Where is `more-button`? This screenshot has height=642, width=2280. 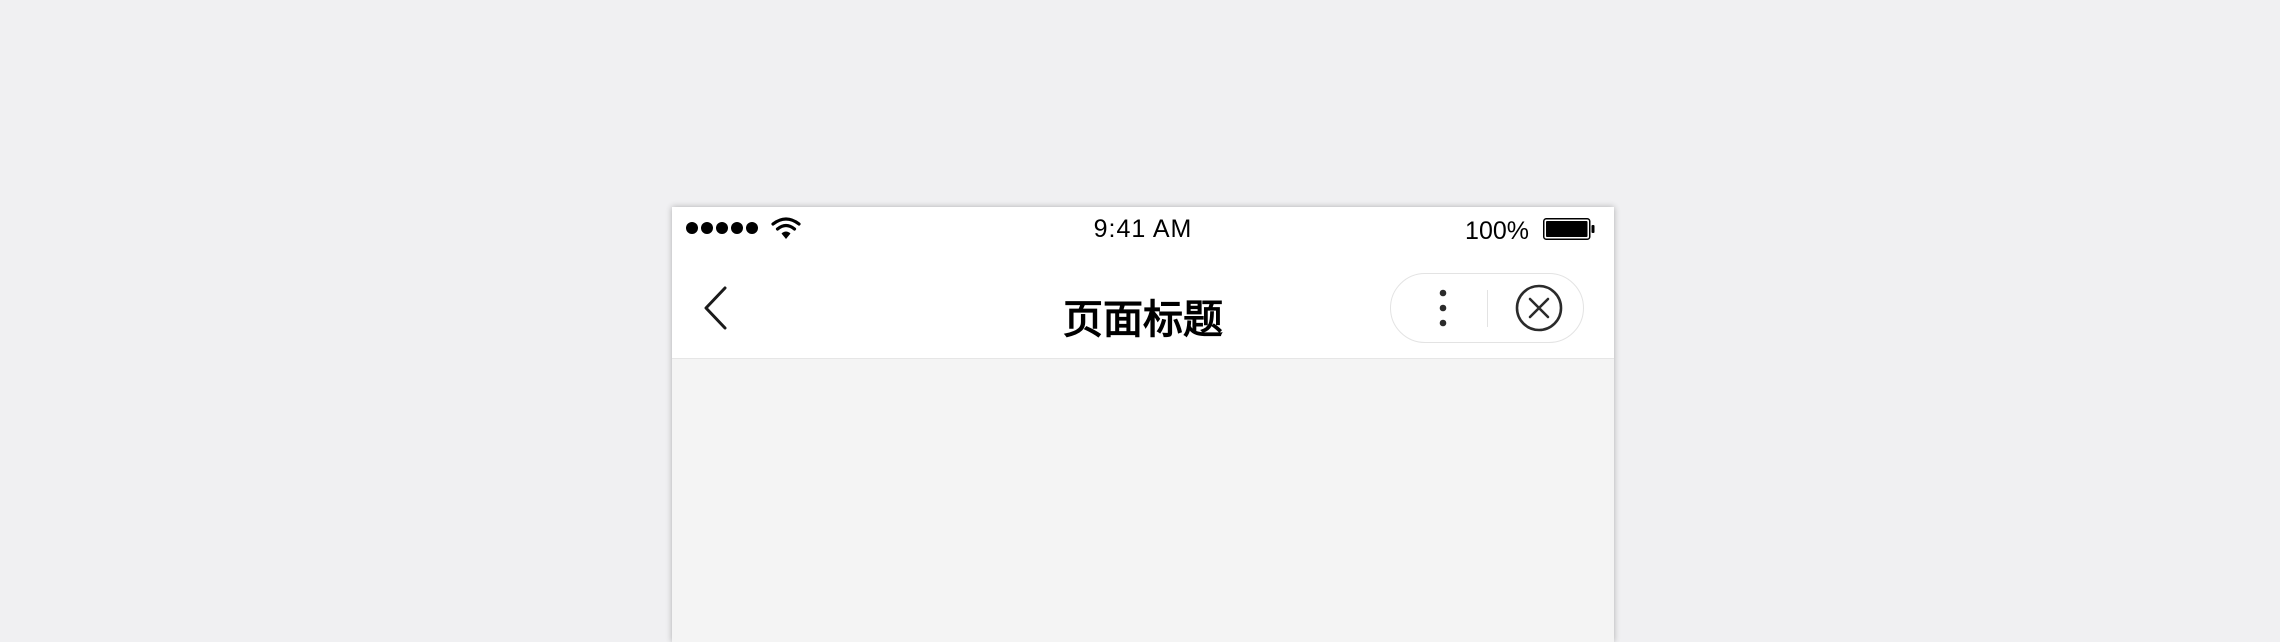
more-button is located at coordinates (1439, 308).